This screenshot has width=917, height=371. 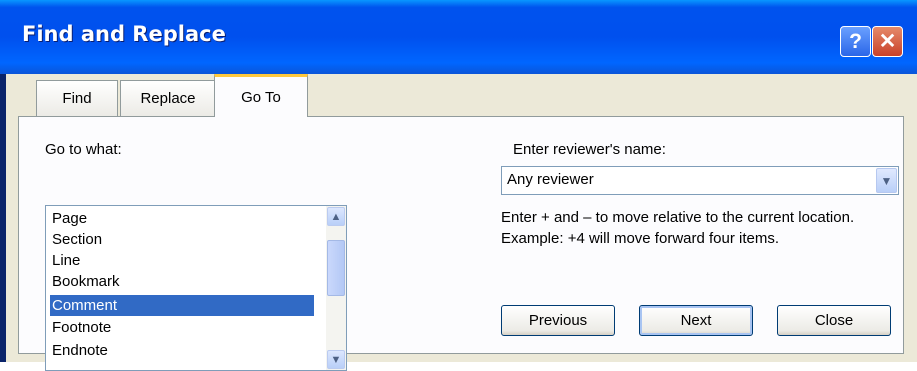 I want to click on next-button: Next, so click(x=696, y=320).